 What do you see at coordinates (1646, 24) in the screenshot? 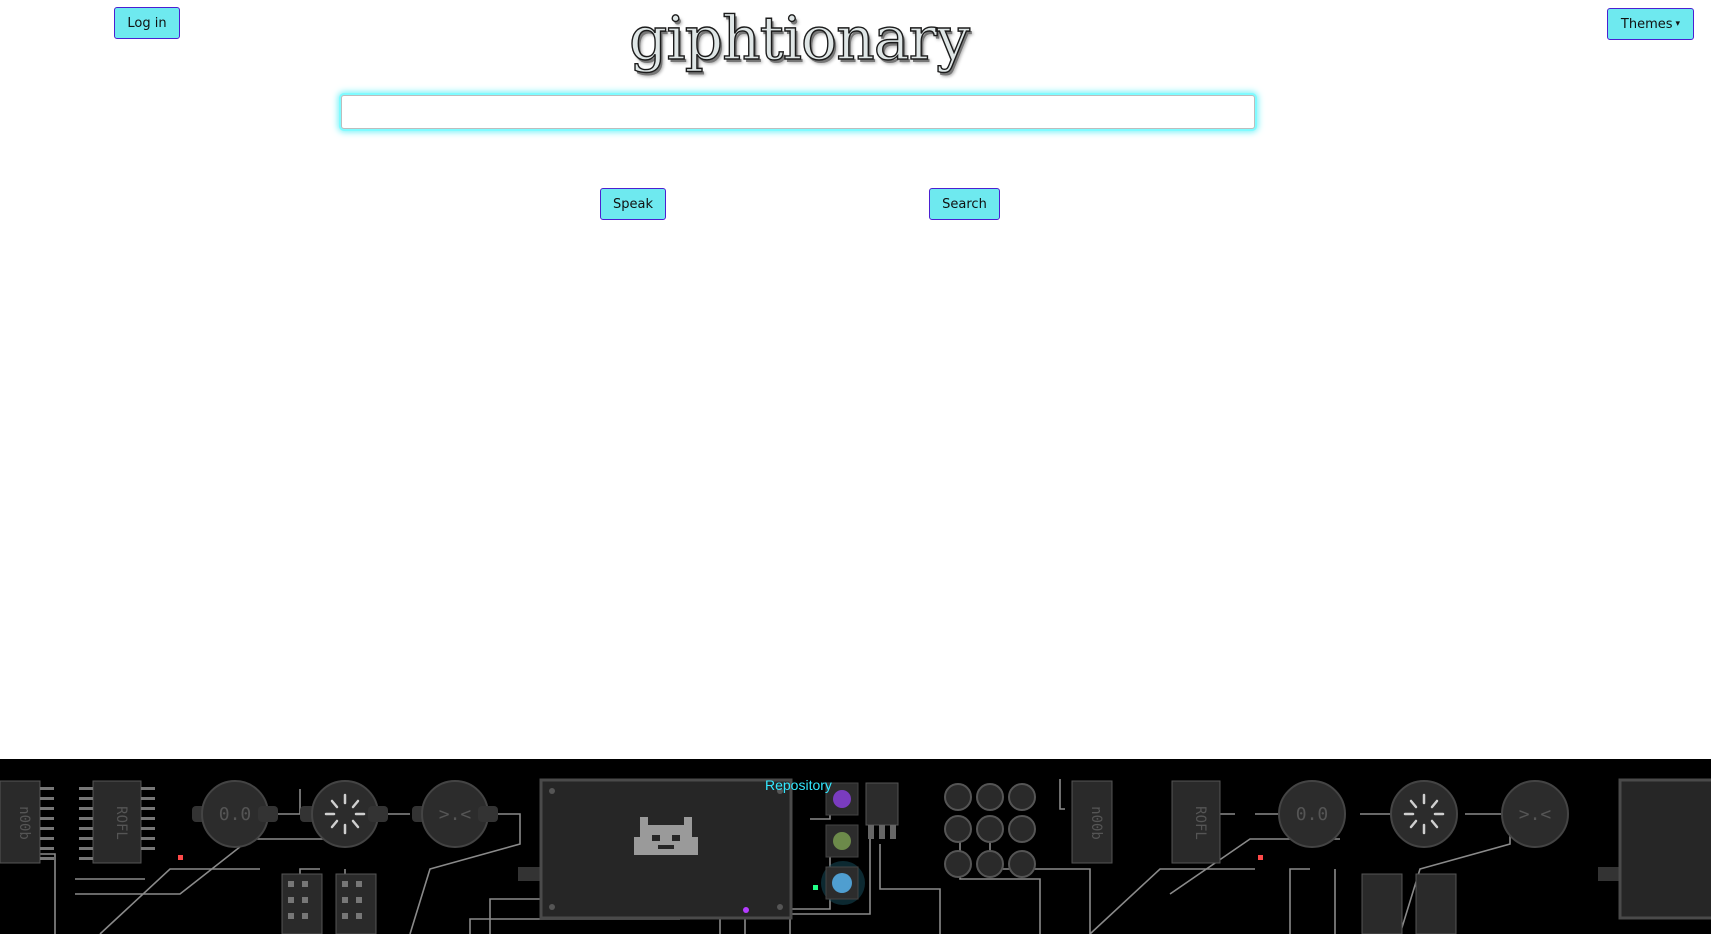
I see `themes-label: Themes` at bounding box center [1646, 24].